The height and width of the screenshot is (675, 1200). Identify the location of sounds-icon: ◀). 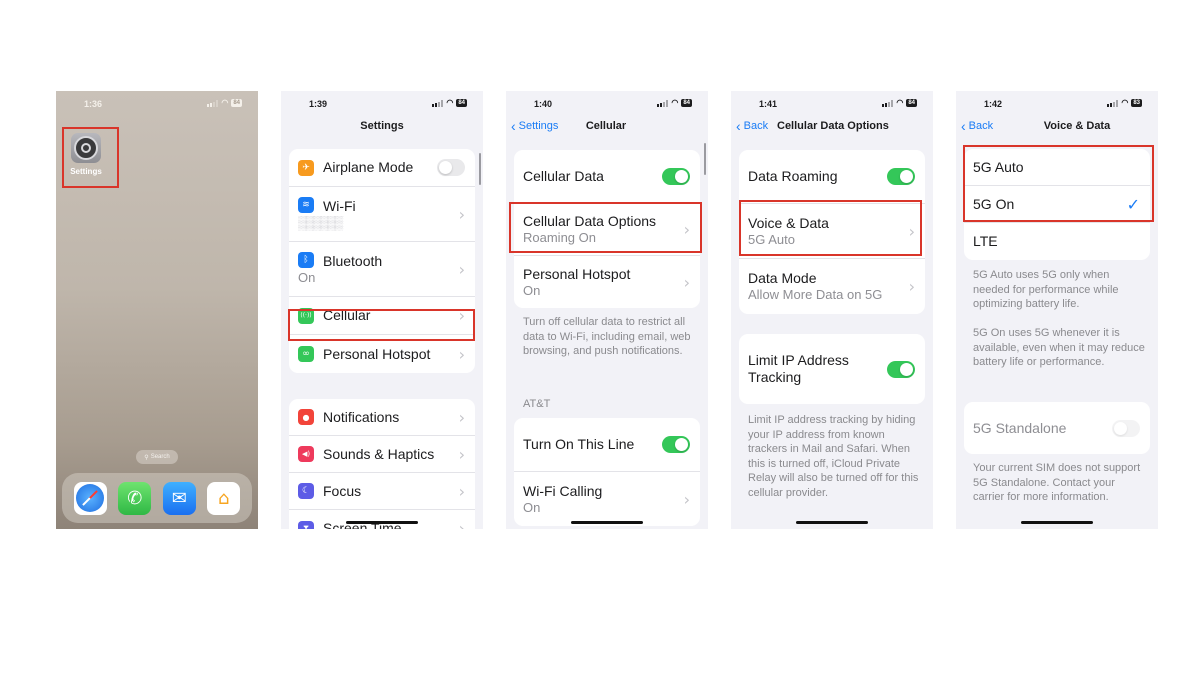
(306, 454).